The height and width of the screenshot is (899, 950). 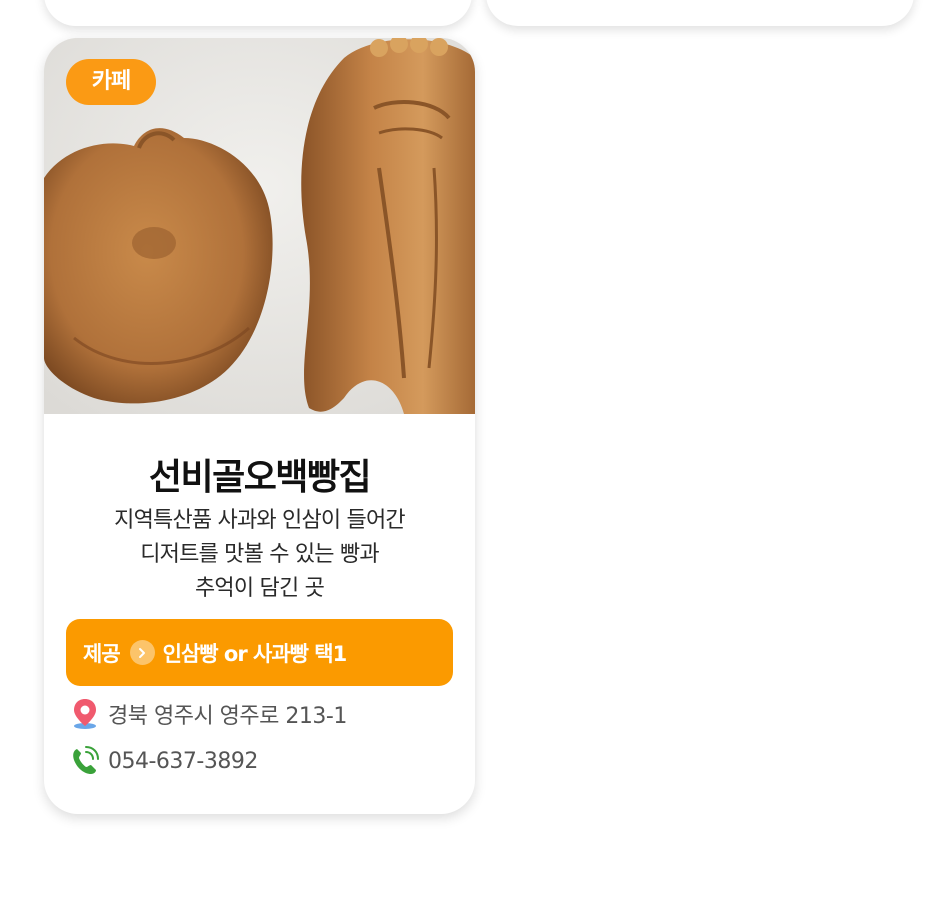 I want to click on offer-banner: 제공 인삼빵 or 사과빵 택1, so click(x=259, y=652).